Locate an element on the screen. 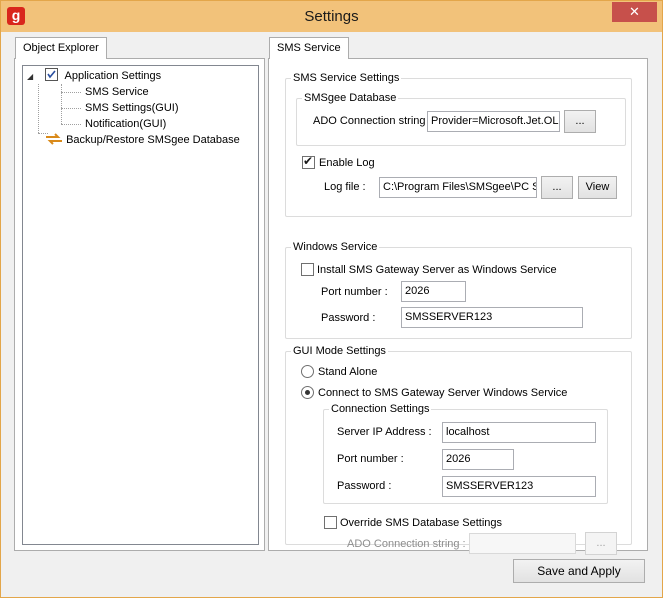  tree-item-application-settings: ◢ Application Settings is located at coordinates (94, 76).